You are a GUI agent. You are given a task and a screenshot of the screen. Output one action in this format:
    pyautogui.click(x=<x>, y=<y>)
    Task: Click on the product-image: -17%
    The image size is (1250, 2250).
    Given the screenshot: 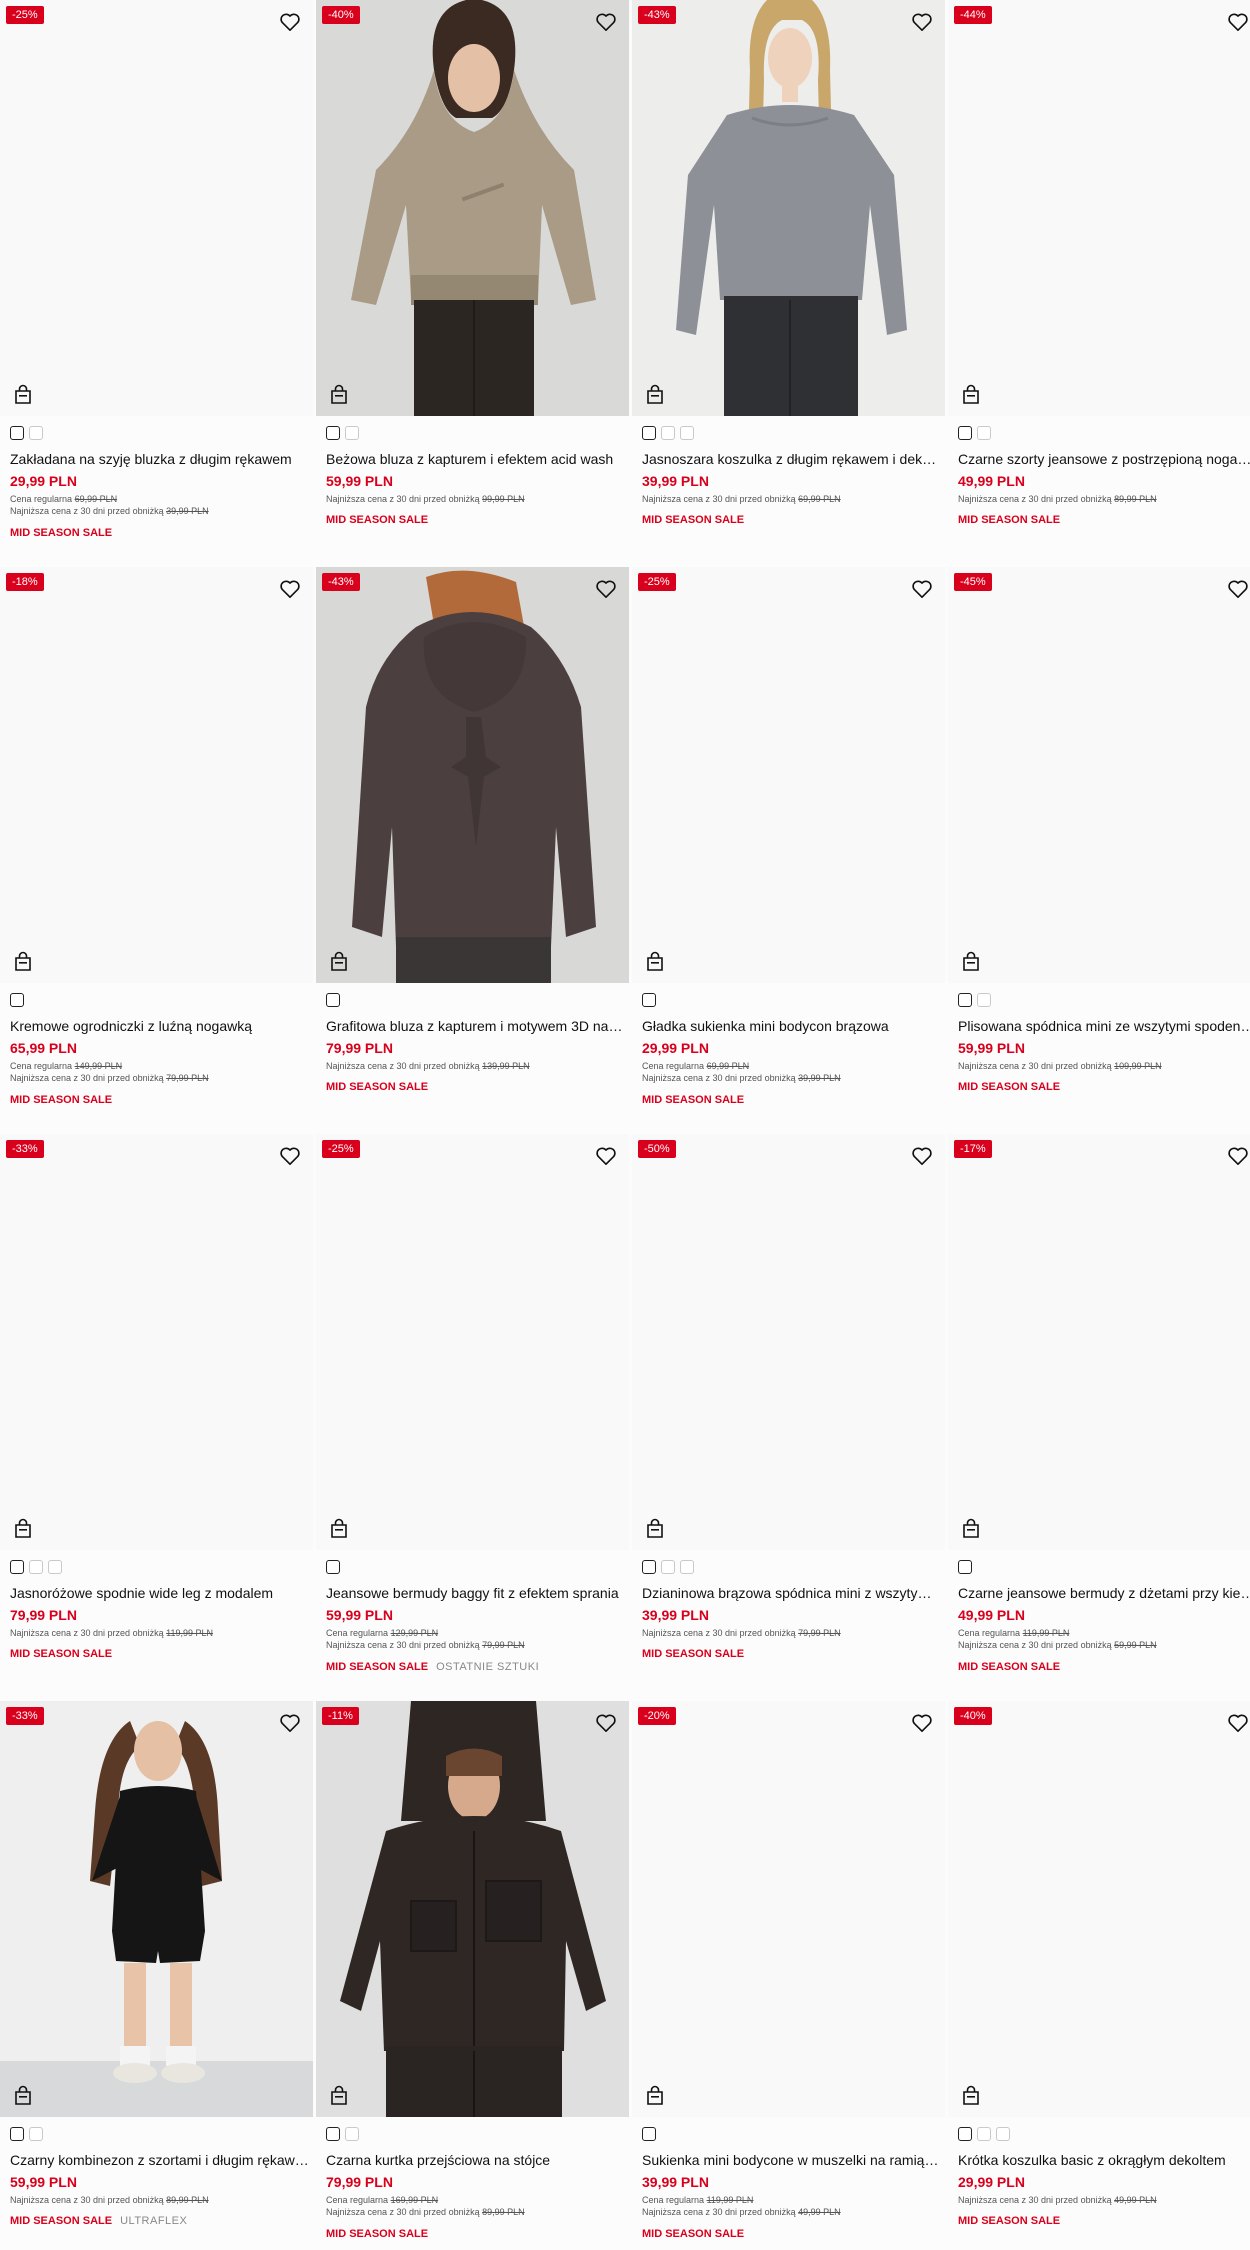 What is the action you would take?
    pyautogui.click(x=1099, y=1342)
    